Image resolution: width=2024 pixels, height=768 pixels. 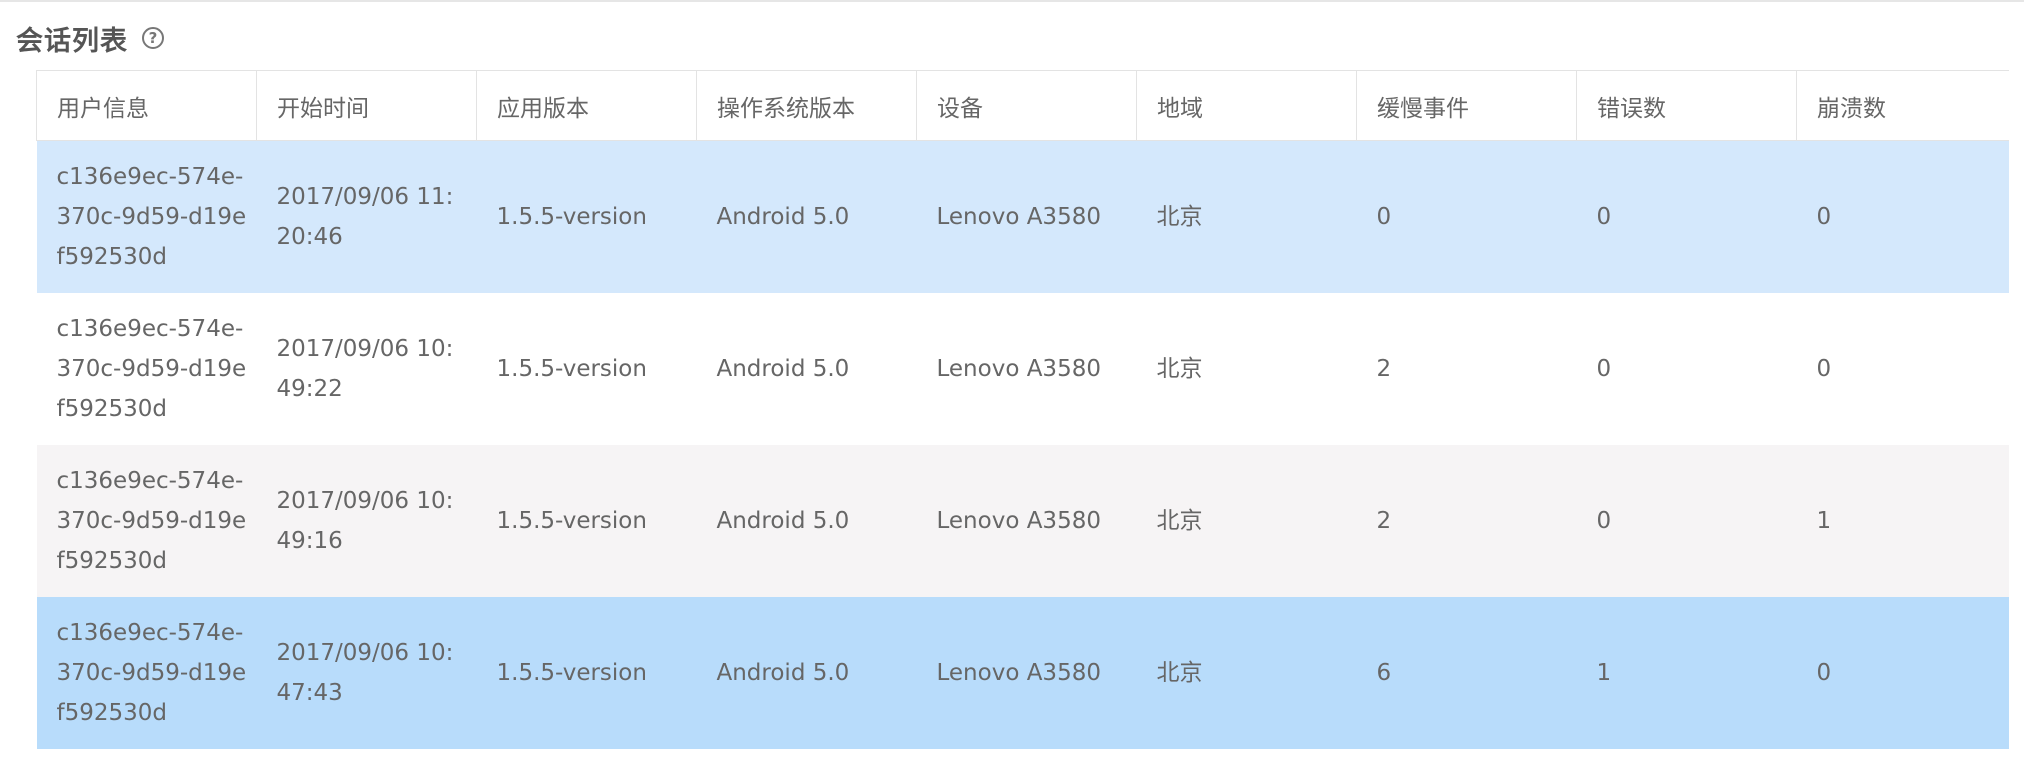 What do you see at coordinates (1686, 672) in the screenshot?
I see `cell-errors: 1` at bounding box center [1686, 672].